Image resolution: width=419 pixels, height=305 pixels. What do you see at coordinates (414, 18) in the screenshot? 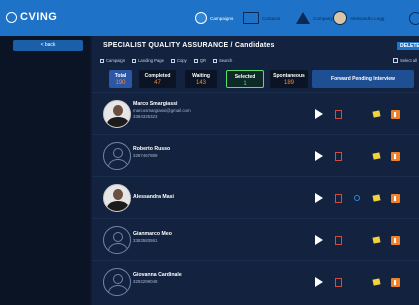
I see `power-icon` at bounding box center [414, 18].